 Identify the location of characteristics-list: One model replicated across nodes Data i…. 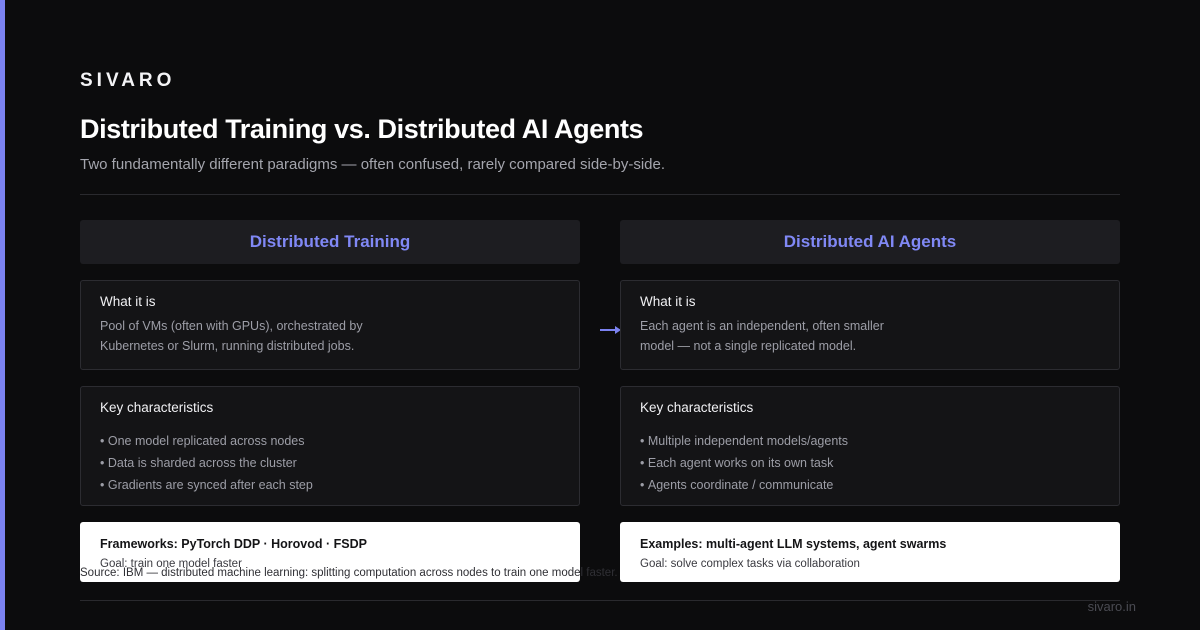
(206, 463).